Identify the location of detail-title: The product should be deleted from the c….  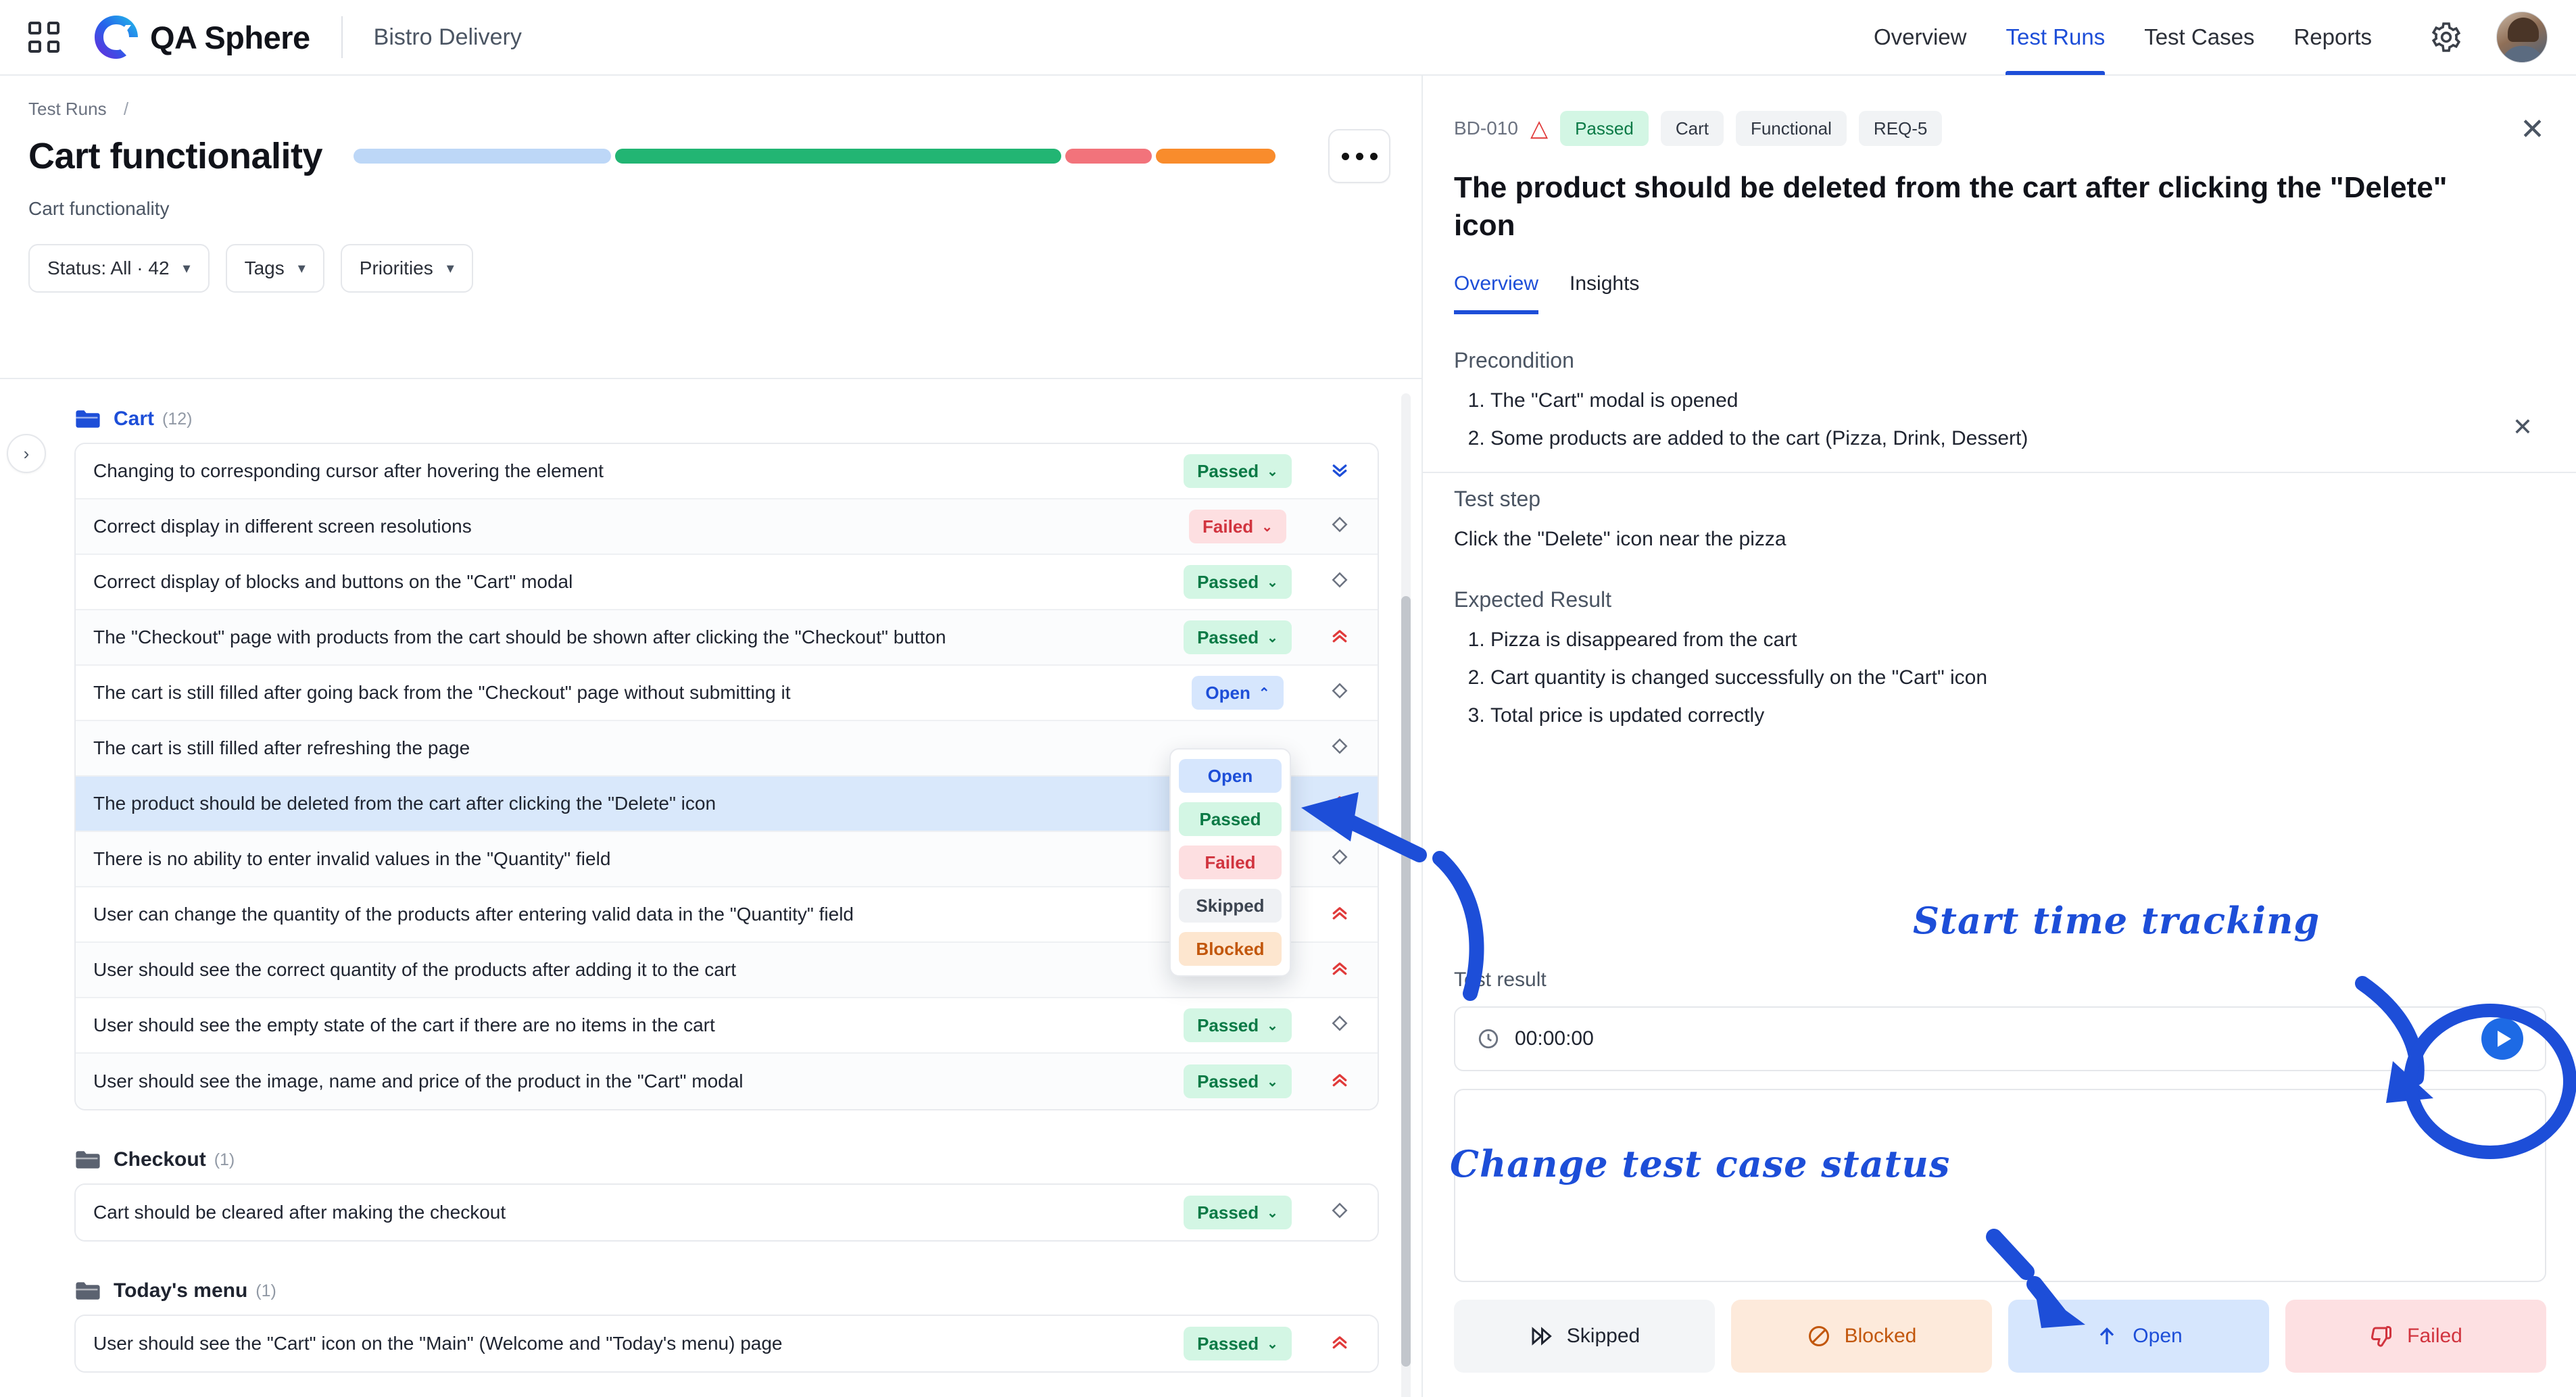
(1951, 207).